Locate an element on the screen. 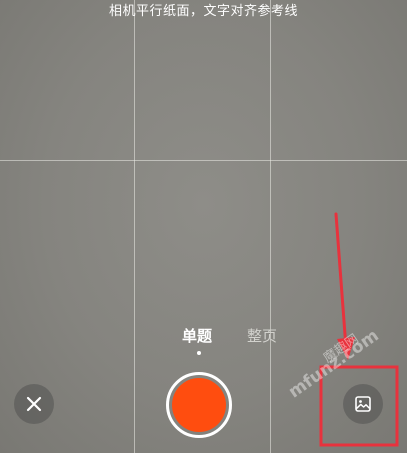 The height and width of the screenshot is (453, 407). grid-line-horizontal is located at coordinates (203, 160).